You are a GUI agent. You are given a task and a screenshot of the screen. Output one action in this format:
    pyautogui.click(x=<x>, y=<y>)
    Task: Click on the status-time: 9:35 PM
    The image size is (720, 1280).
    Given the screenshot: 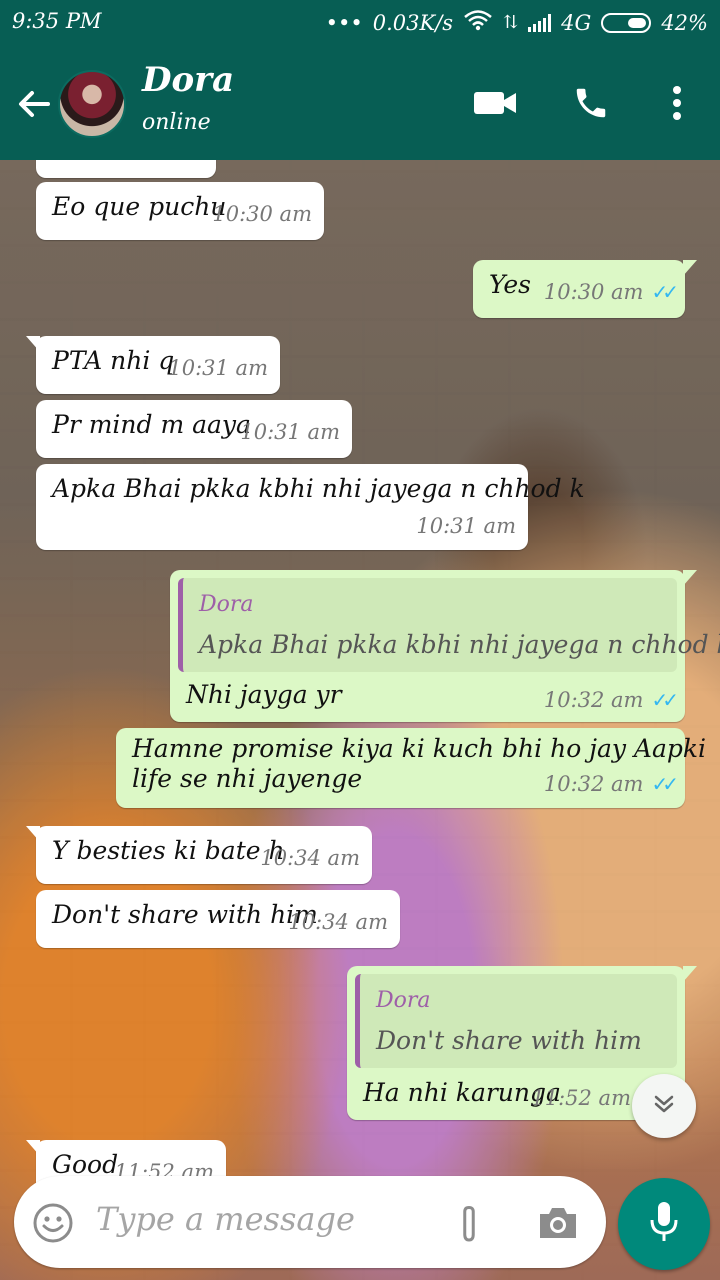 What is the action you would take?
    pyautogui.click(x=57, y=21)
    